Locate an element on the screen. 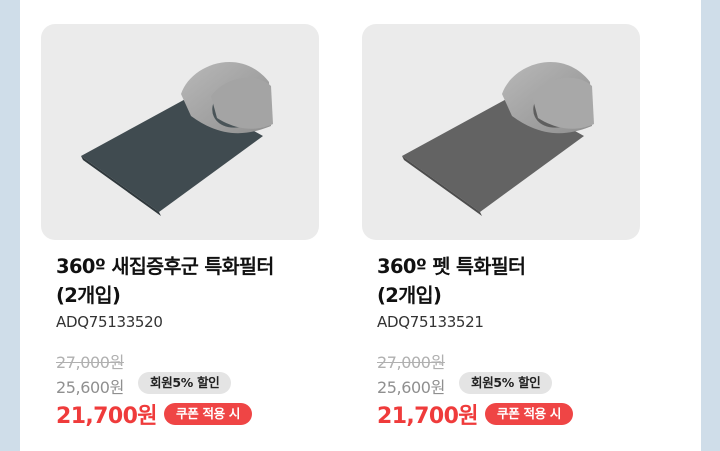 This screenshot has height=451, width=720. grey-filter-roll-icon is located at coordinates (498, 139).